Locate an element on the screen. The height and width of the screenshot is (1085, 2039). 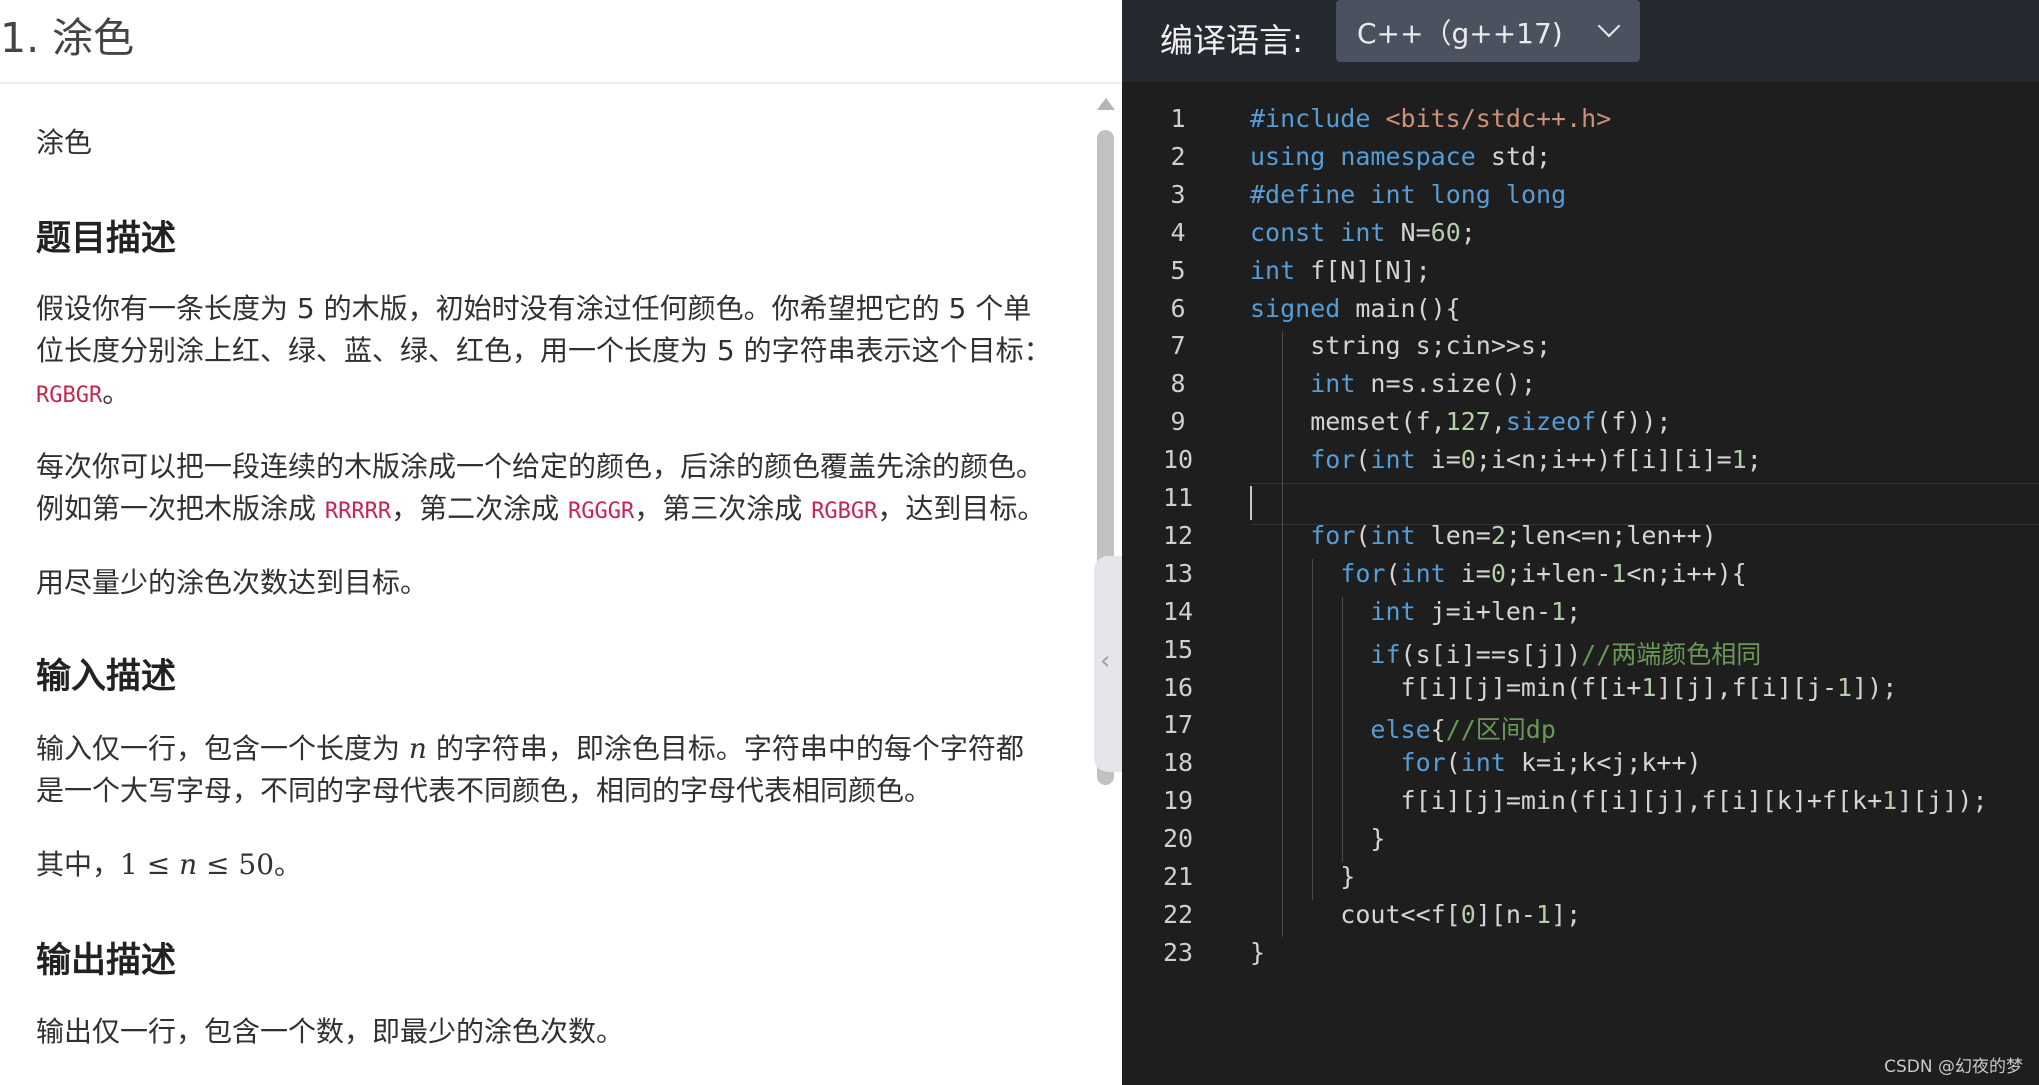
language-select: C++（g++17) is located at coordinates (1488, 31).